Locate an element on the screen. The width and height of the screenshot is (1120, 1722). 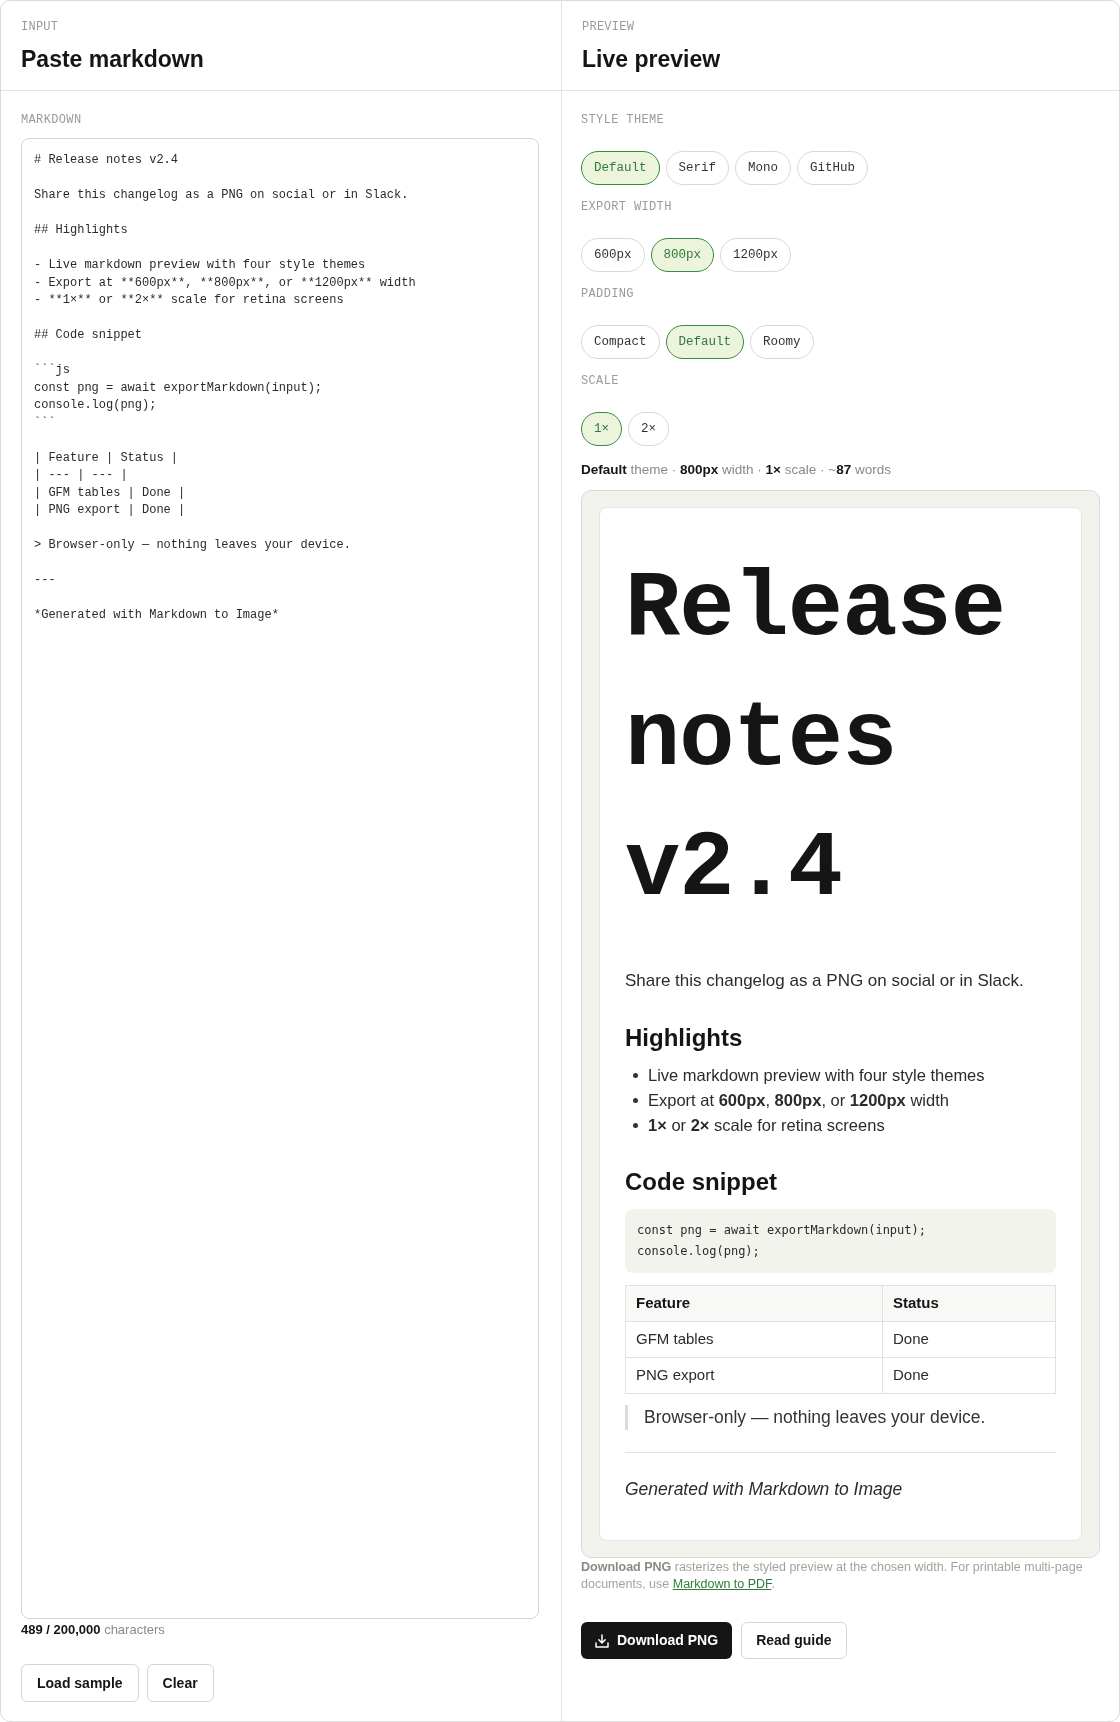
preview-italic-note: Generated with Markdown to Image is located at coordinates (764, 1489).